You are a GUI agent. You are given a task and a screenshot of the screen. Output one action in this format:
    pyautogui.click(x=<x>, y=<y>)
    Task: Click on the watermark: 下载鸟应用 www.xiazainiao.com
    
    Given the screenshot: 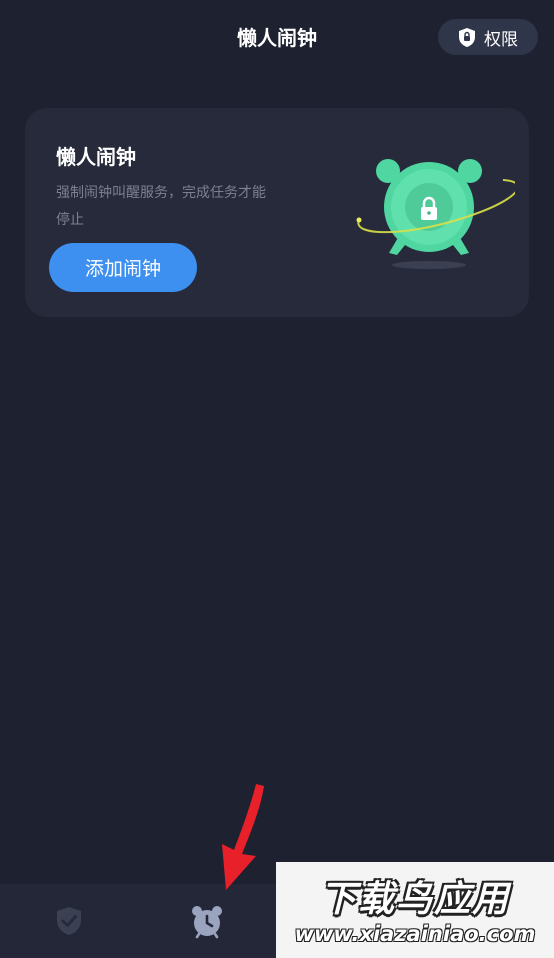 What is the action you would take?
    pyautogui.click(x=415, y=910)
    